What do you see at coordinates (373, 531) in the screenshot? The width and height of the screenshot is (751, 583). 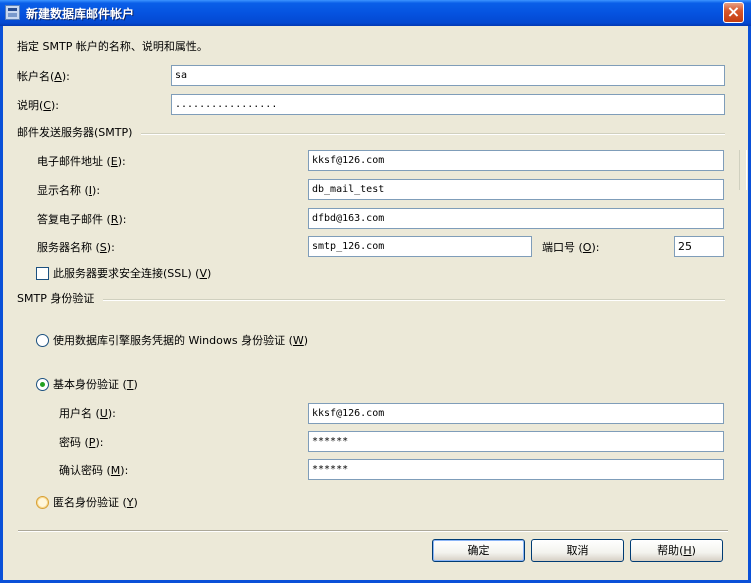 I see `button-separator` at bounding box center [373, 531].